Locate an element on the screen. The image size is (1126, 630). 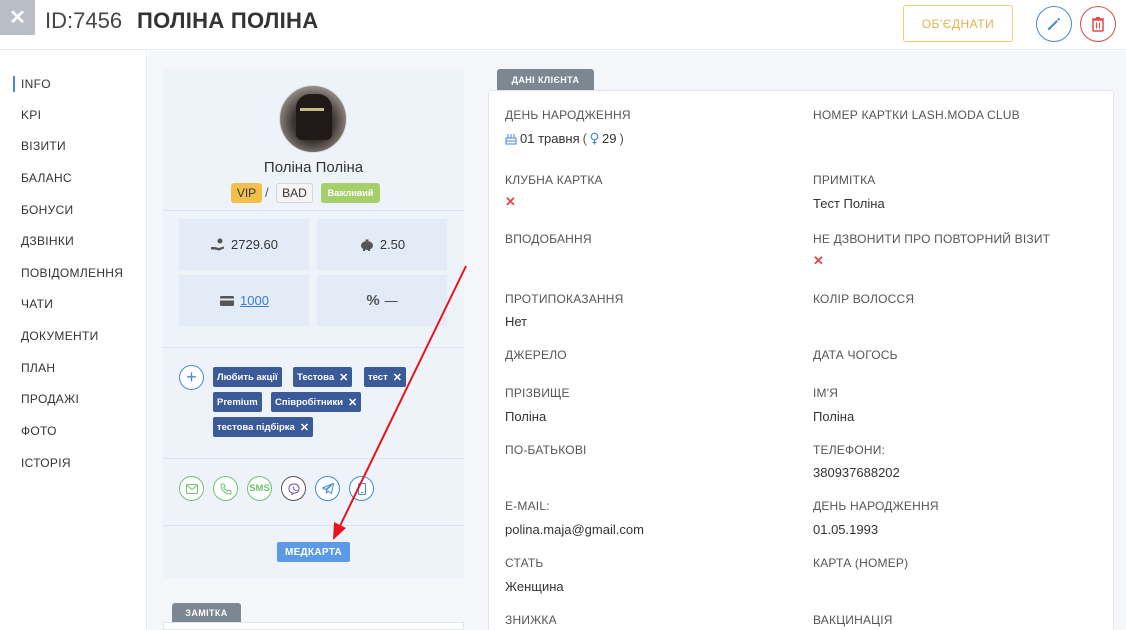
delete-button is located at coordinates (1098, 24).